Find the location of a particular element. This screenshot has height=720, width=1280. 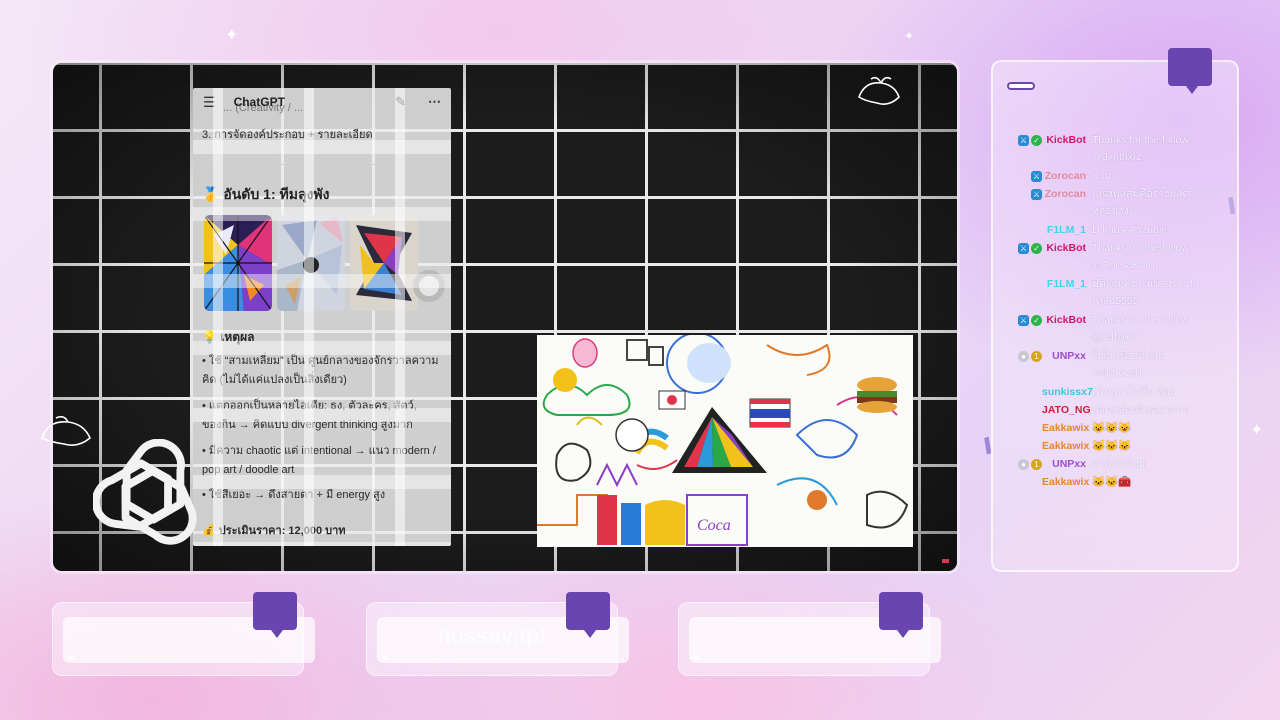

chat-message: ● 1 UNPxx ฝาดังราจังย is located at coordinates (1105, 464).